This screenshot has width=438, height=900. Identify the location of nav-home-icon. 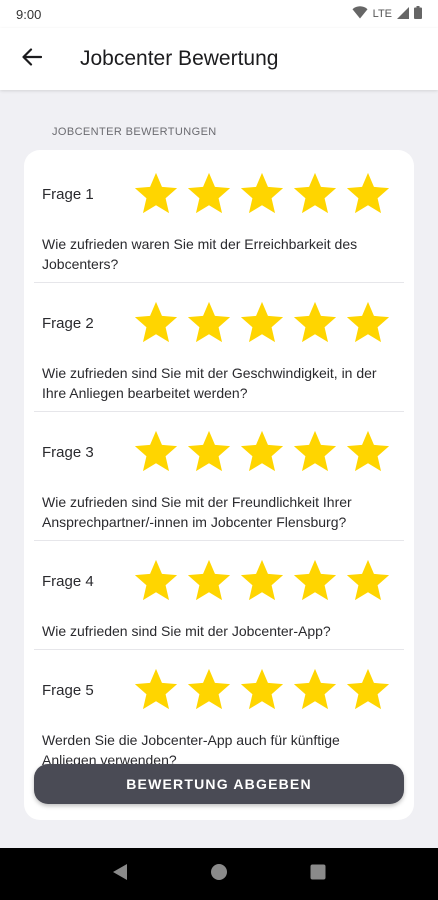
(219, 874).